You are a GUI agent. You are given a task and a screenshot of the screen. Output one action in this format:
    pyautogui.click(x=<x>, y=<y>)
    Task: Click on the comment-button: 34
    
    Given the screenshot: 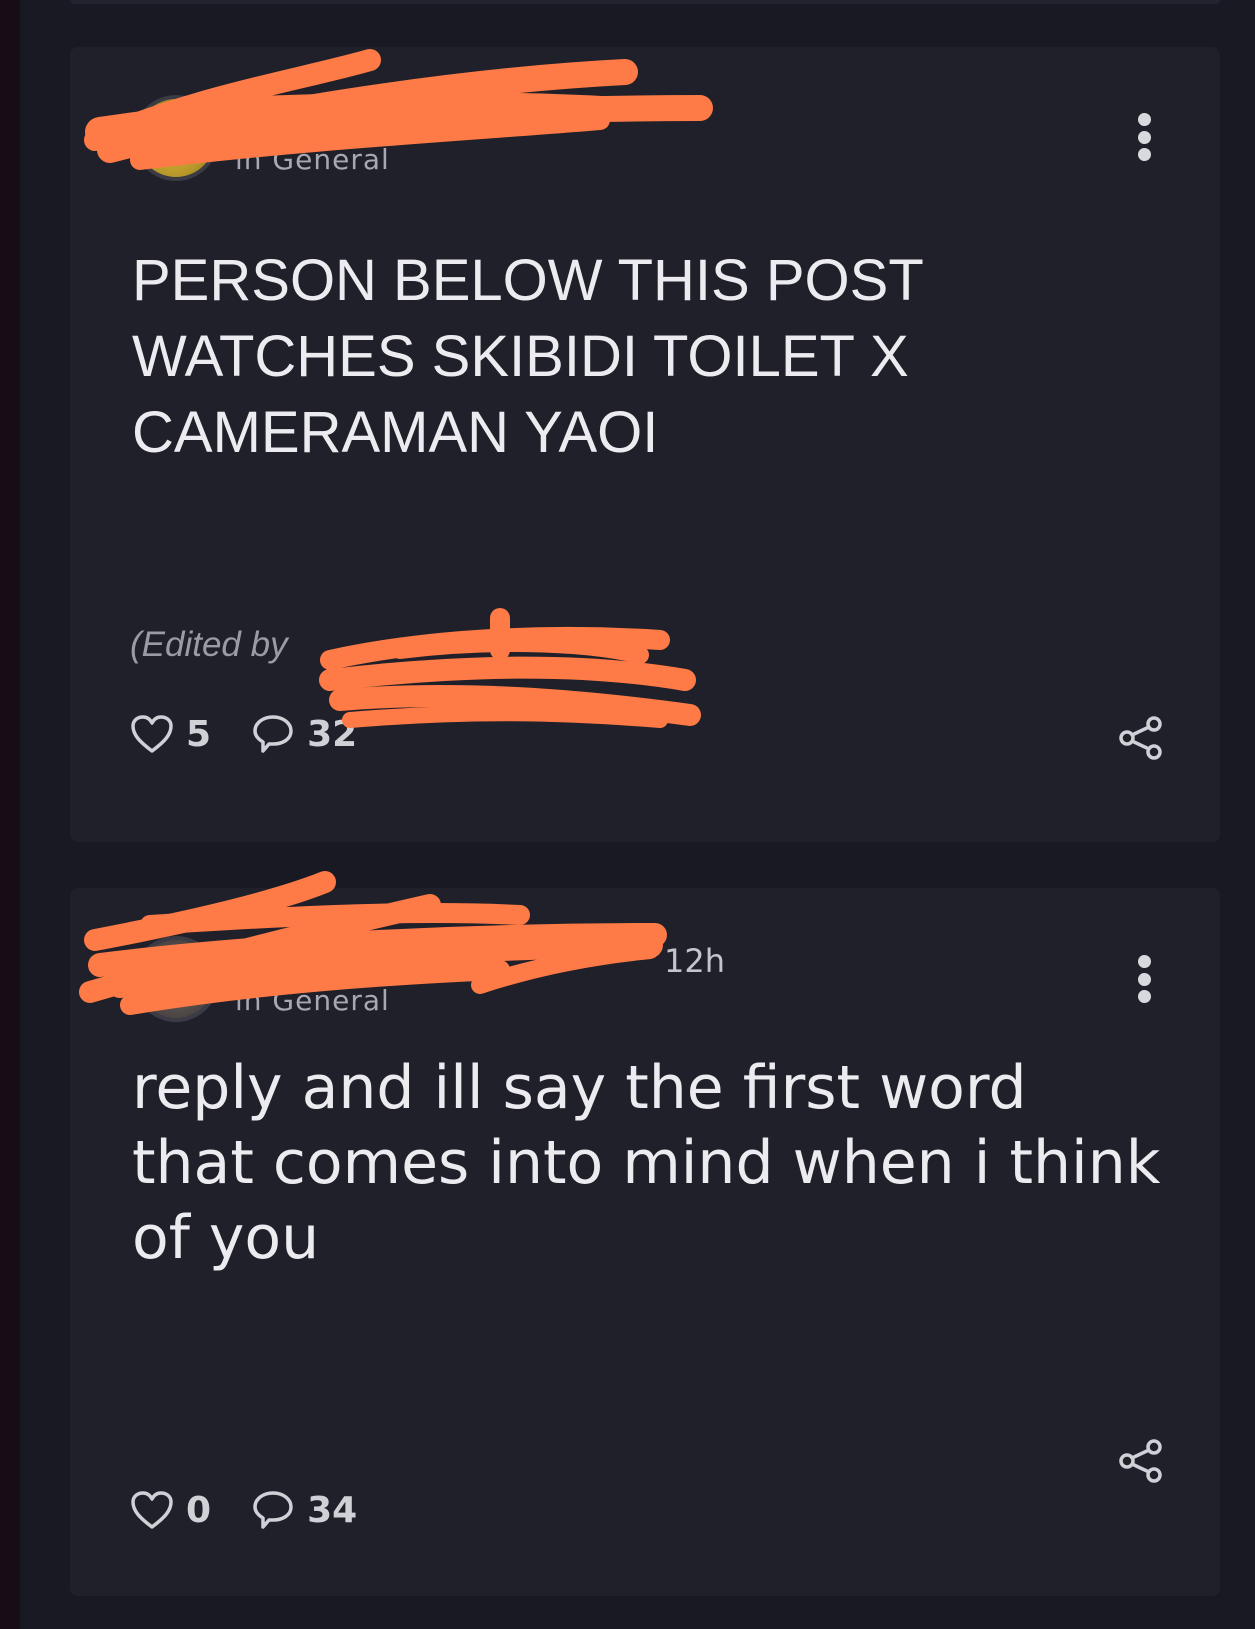 What is the action you would take?
    pyautogui.click(x=304, y=1510)
    